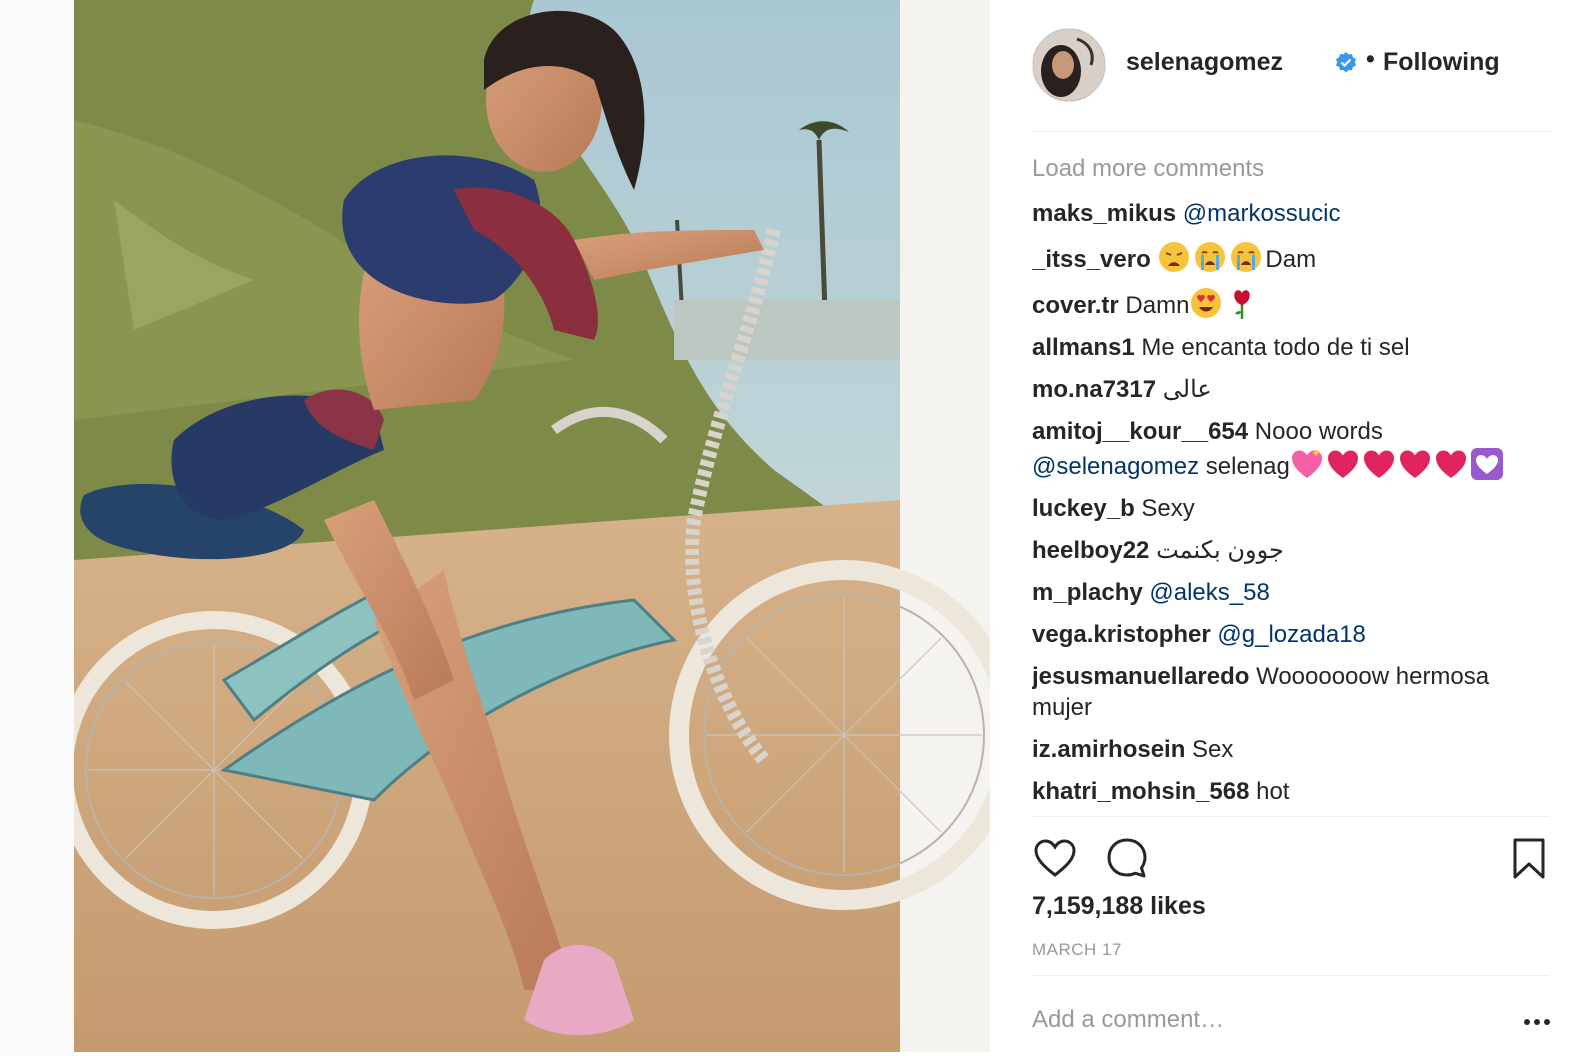  I want to click on comment-username: maks_mikus, so click(1104, 213).